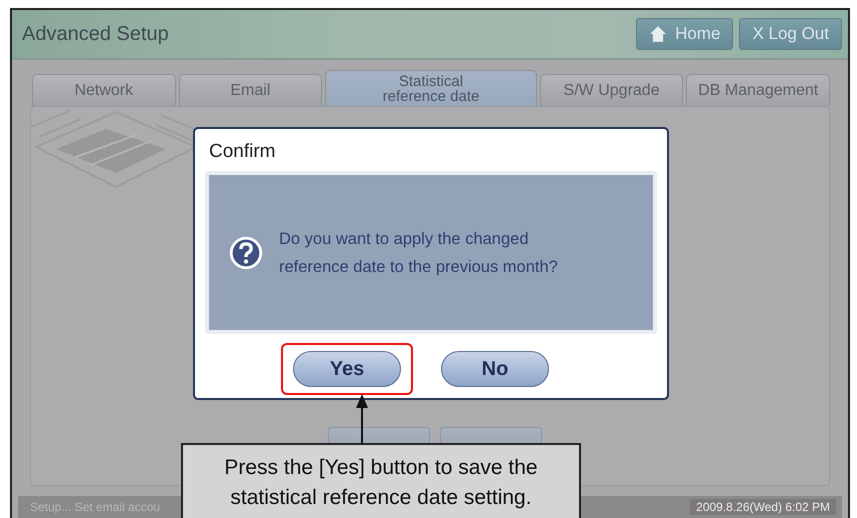 This screenshot has width=857, height=518. I want to click on tab: Statistical reference date, so click(431, 88).